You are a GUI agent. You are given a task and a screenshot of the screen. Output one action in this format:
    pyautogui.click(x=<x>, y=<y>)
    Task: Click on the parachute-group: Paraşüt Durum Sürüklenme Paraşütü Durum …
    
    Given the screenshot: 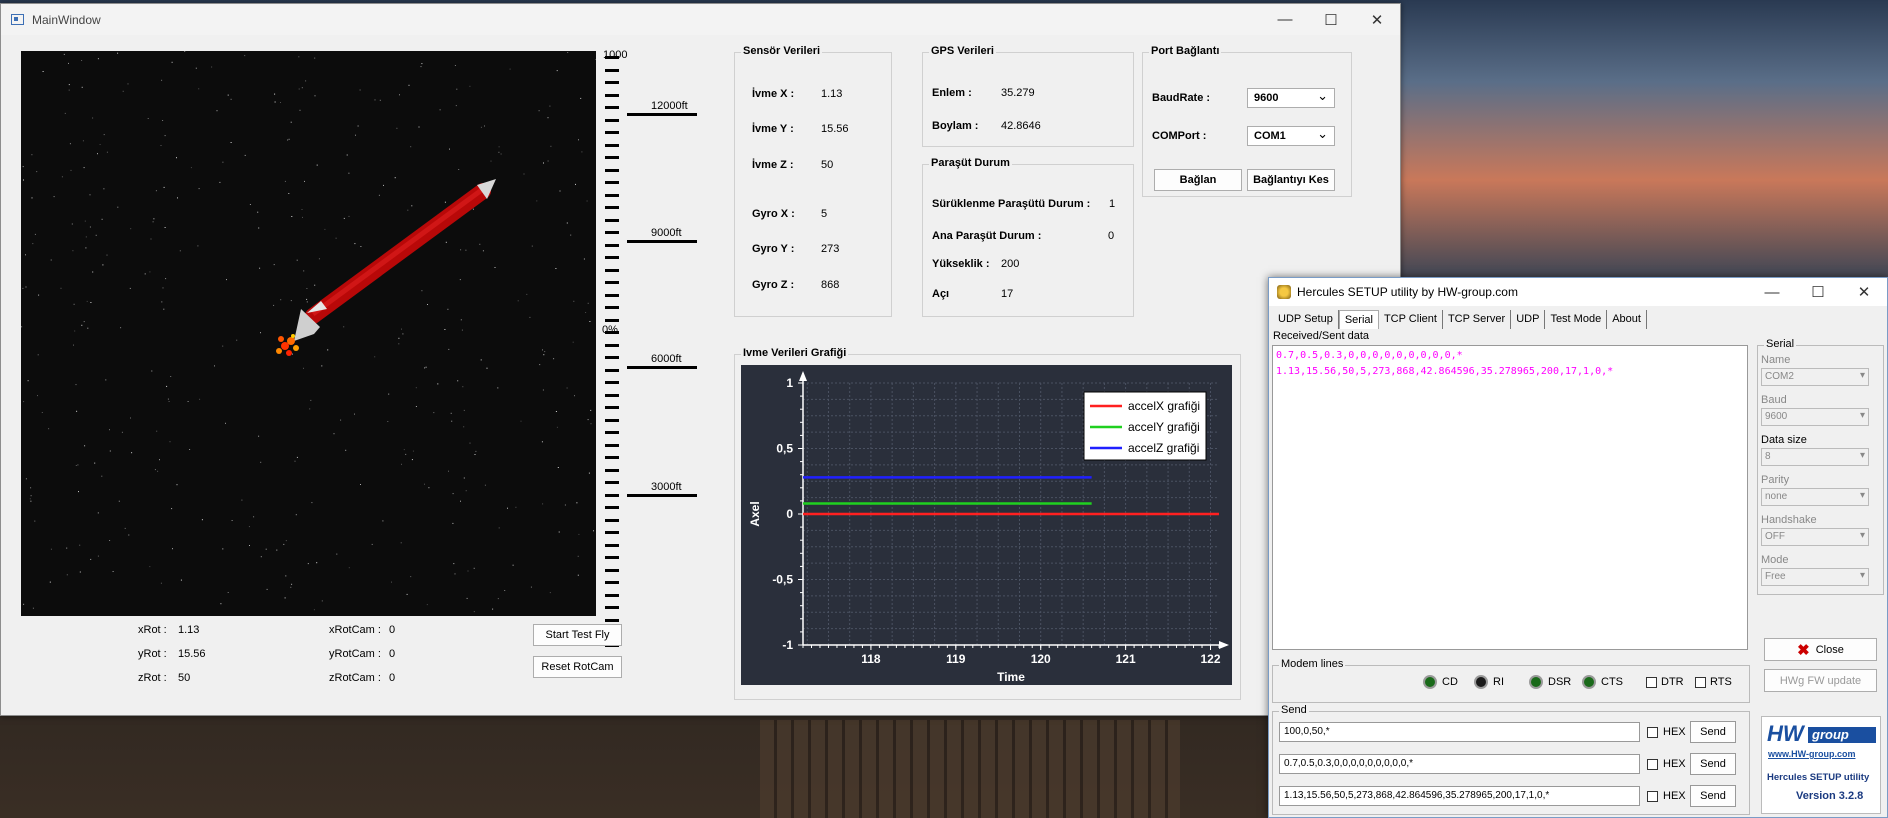 What is the action you would take?
    pyautogui.click(x=1028, y=237)
    